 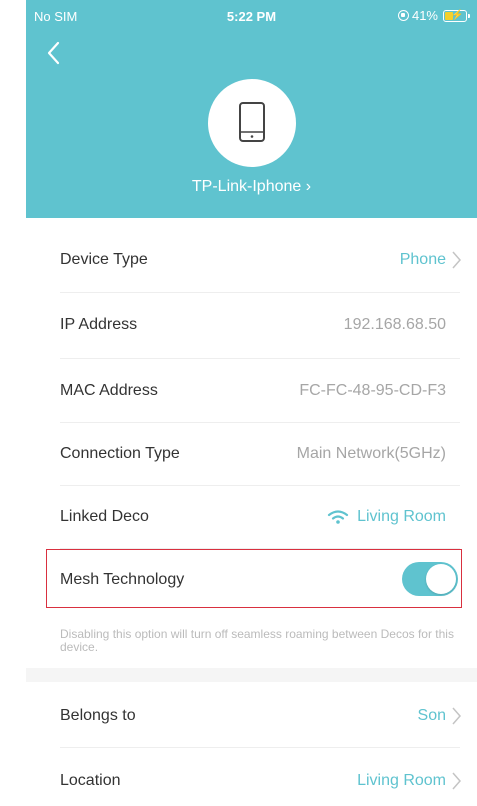 What do you see at coordinates (431, 715) in the screenshot?
I see `belongs-to-value: Son` at bounding box center [431, 715].